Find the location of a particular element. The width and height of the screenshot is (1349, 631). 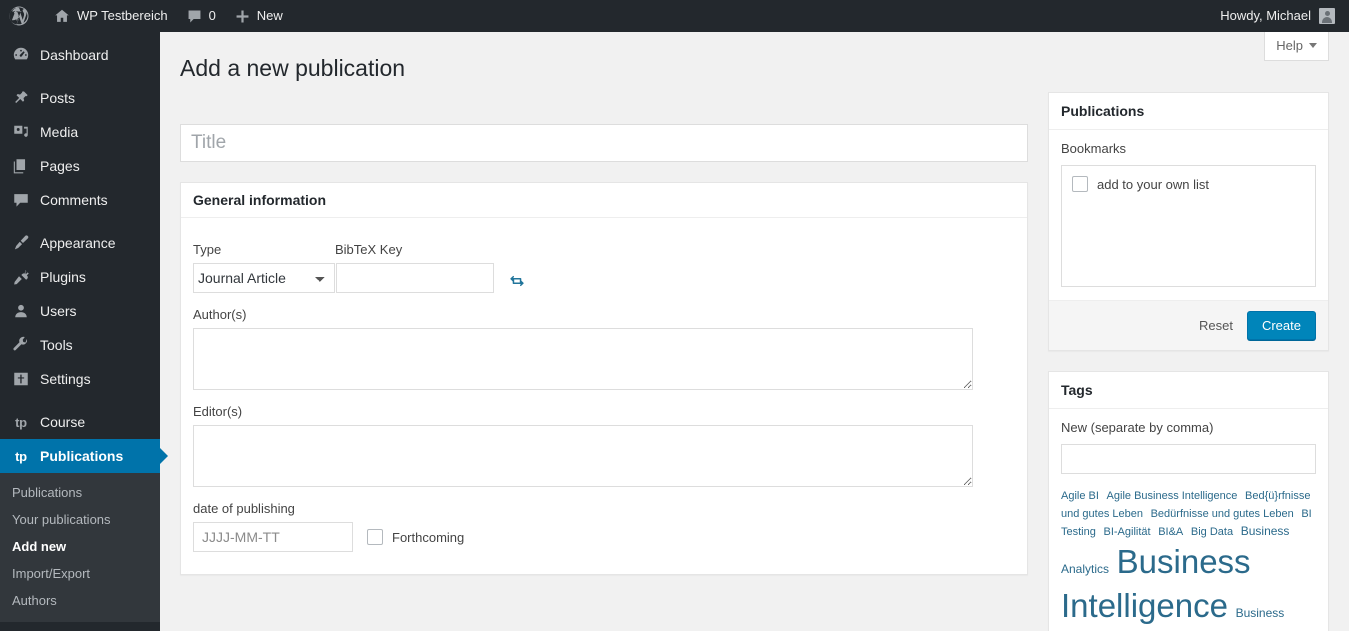

sidebar-label: Plugins is located at coordinates (63, 277).